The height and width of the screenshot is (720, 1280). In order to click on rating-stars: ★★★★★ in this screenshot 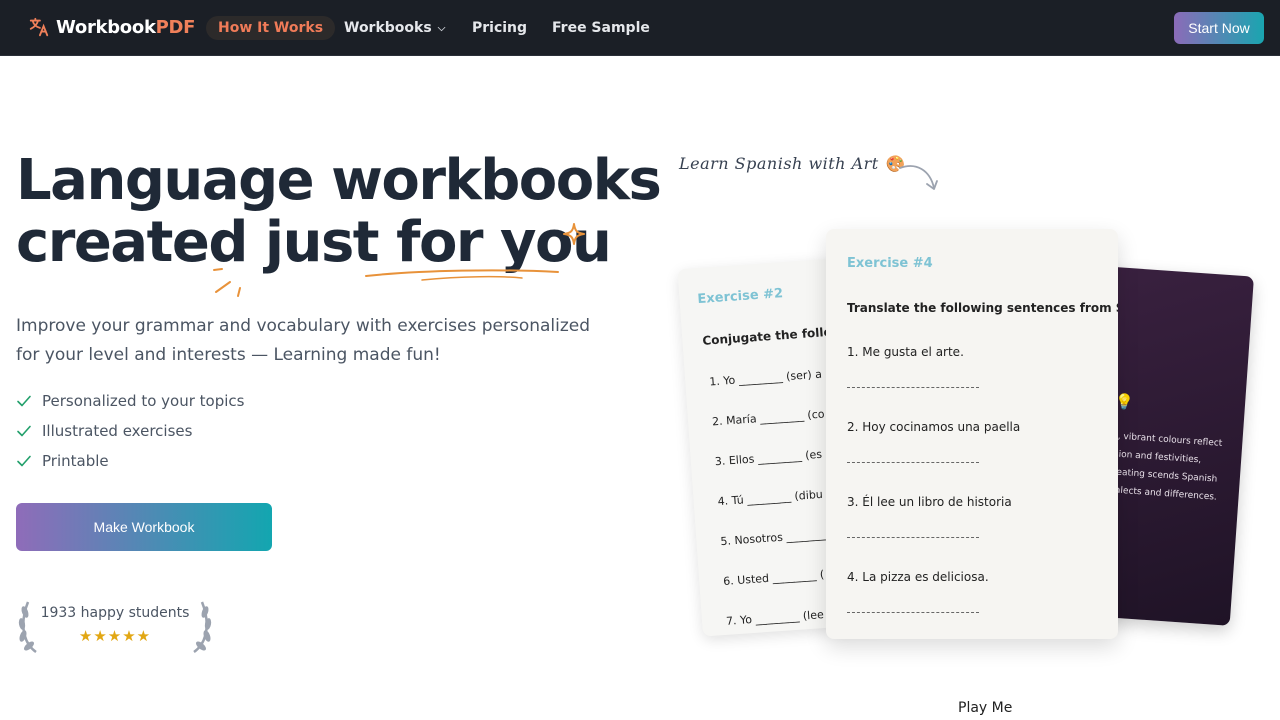, I will do `click(115, 636)`.